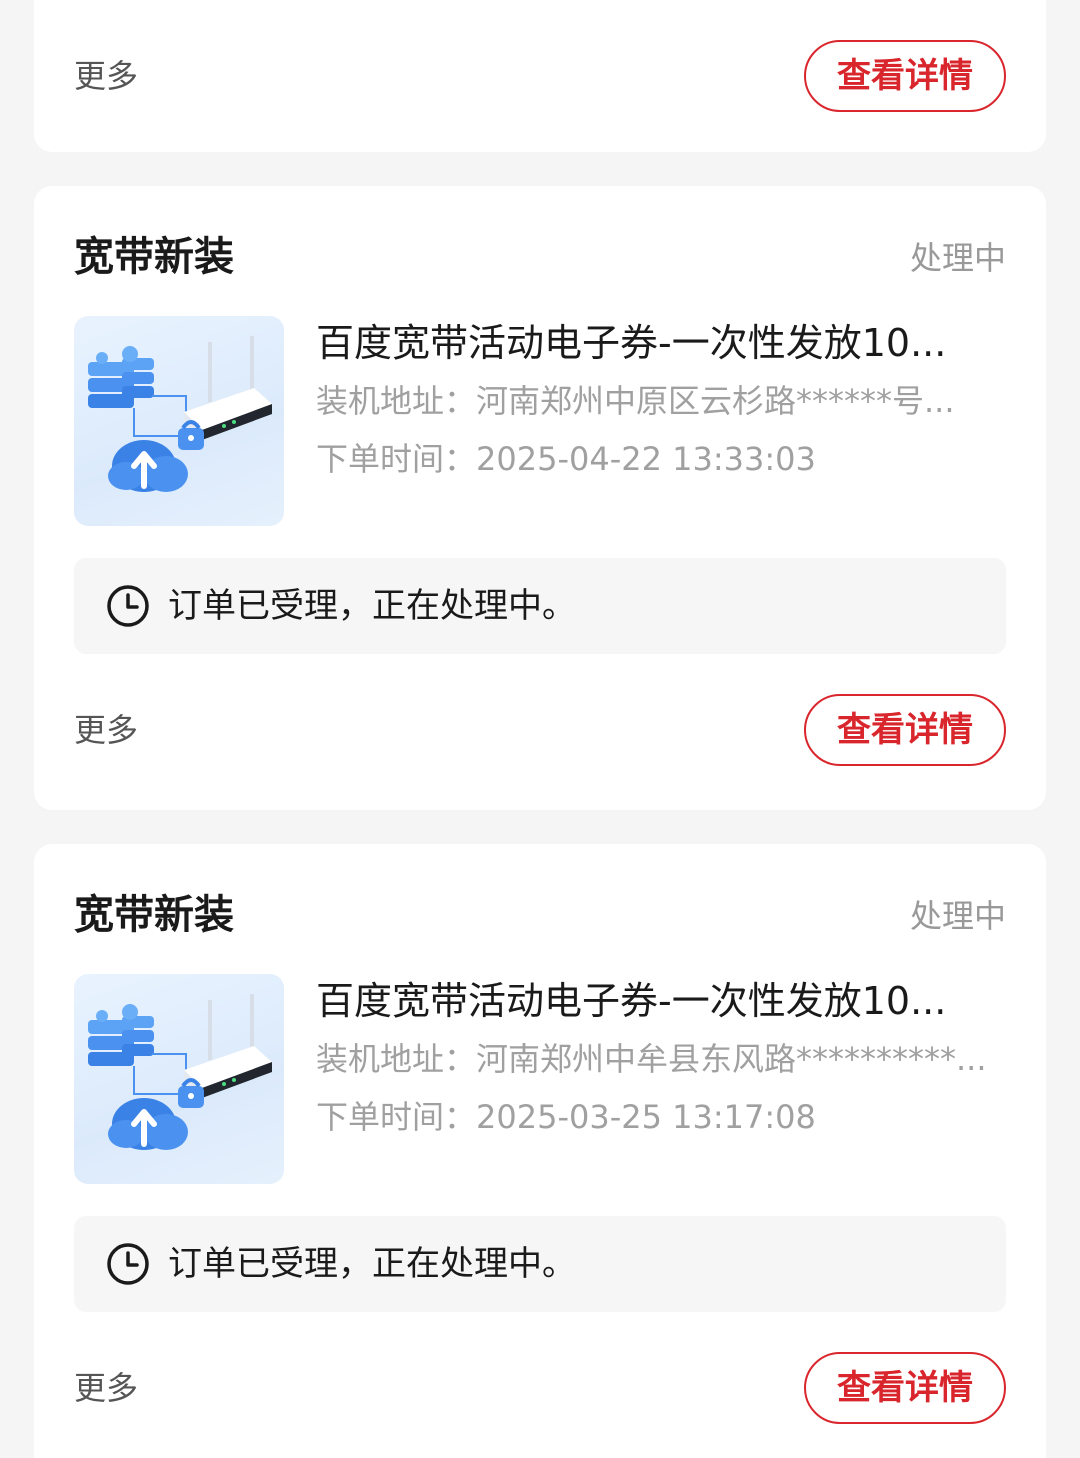 This screenshot has width=1080, height=1458. Describe the element at coordinates (566, 459) in the screenshot. I see `order-time: 下单时间：2025-04-22 13:33:03` at that location.